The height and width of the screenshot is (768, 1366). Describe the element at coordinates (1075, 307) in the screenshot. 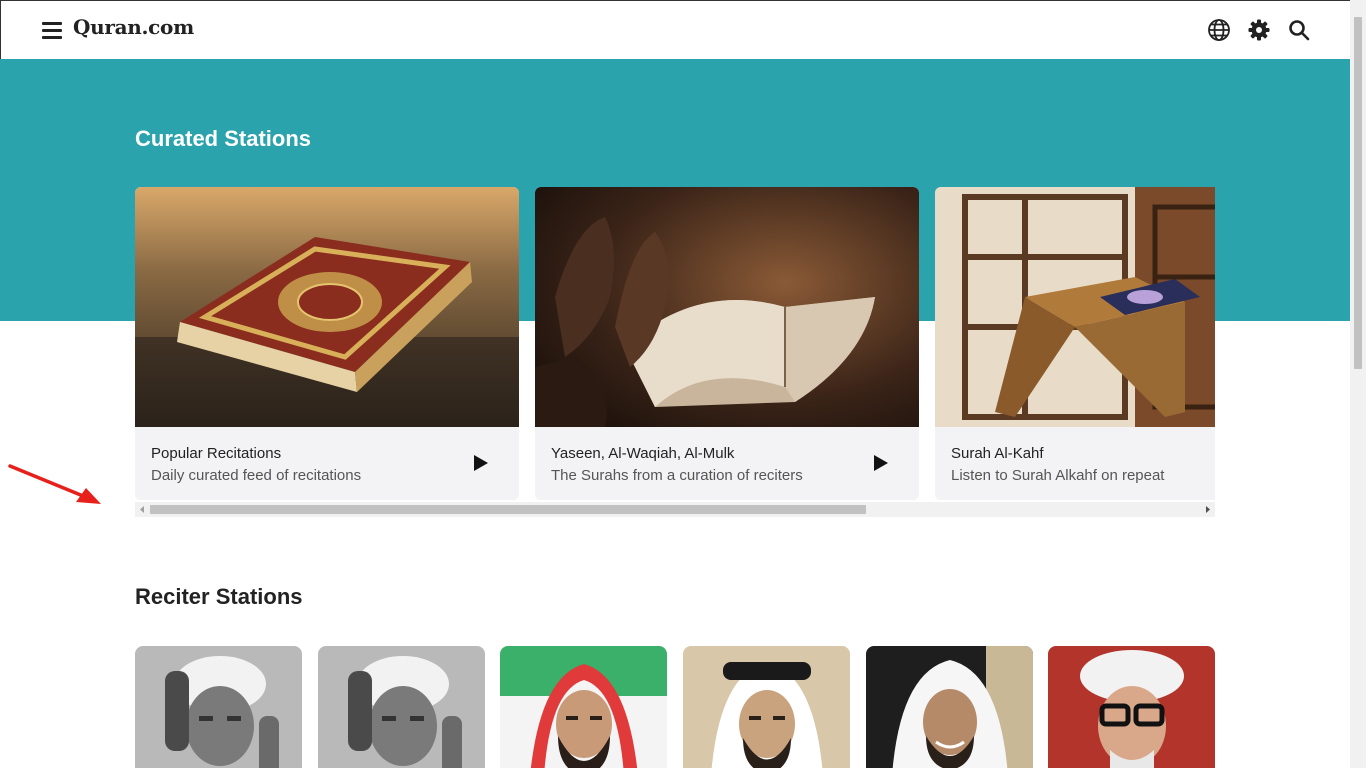

I see `quran-stand-image` at that location.